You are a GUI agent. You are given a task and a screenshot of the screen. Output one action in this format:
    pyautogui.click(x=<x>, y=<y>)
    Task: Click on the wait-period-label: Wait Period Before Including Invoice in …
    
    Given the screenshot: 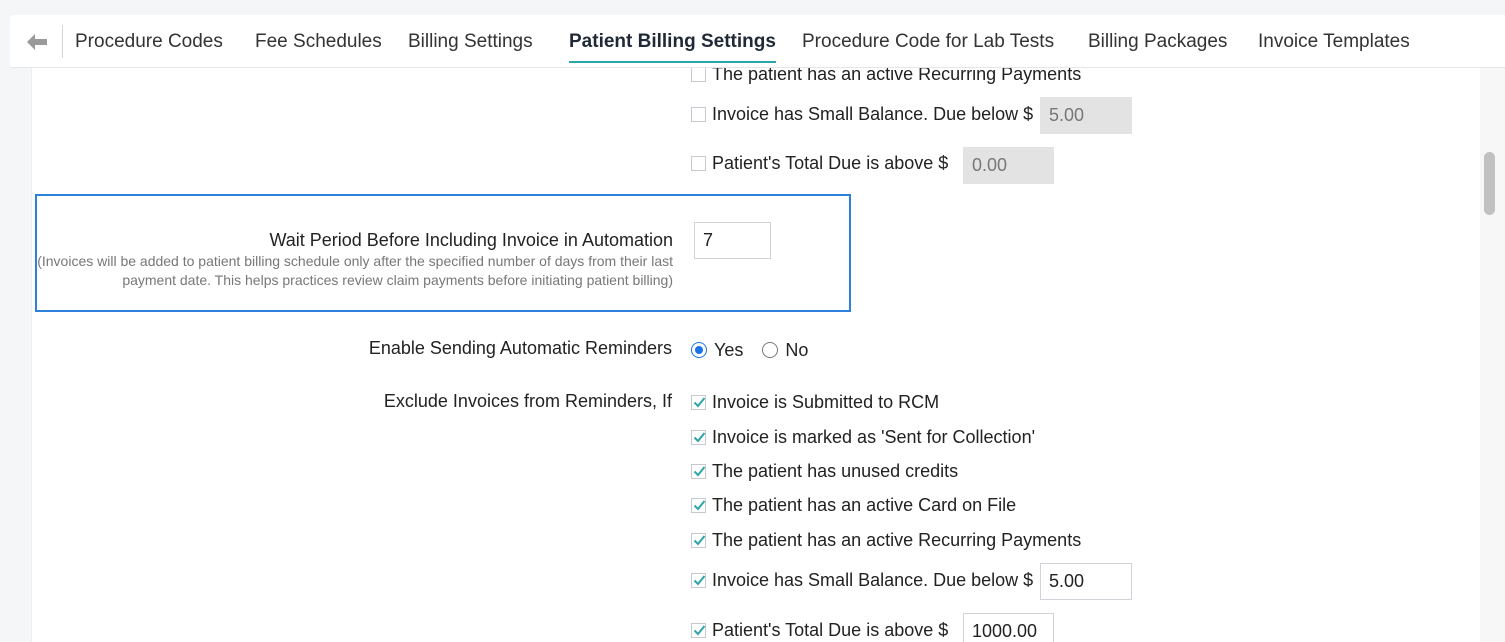 What is the action you would take?
    pyautogui.click(x=471, y=240)
    